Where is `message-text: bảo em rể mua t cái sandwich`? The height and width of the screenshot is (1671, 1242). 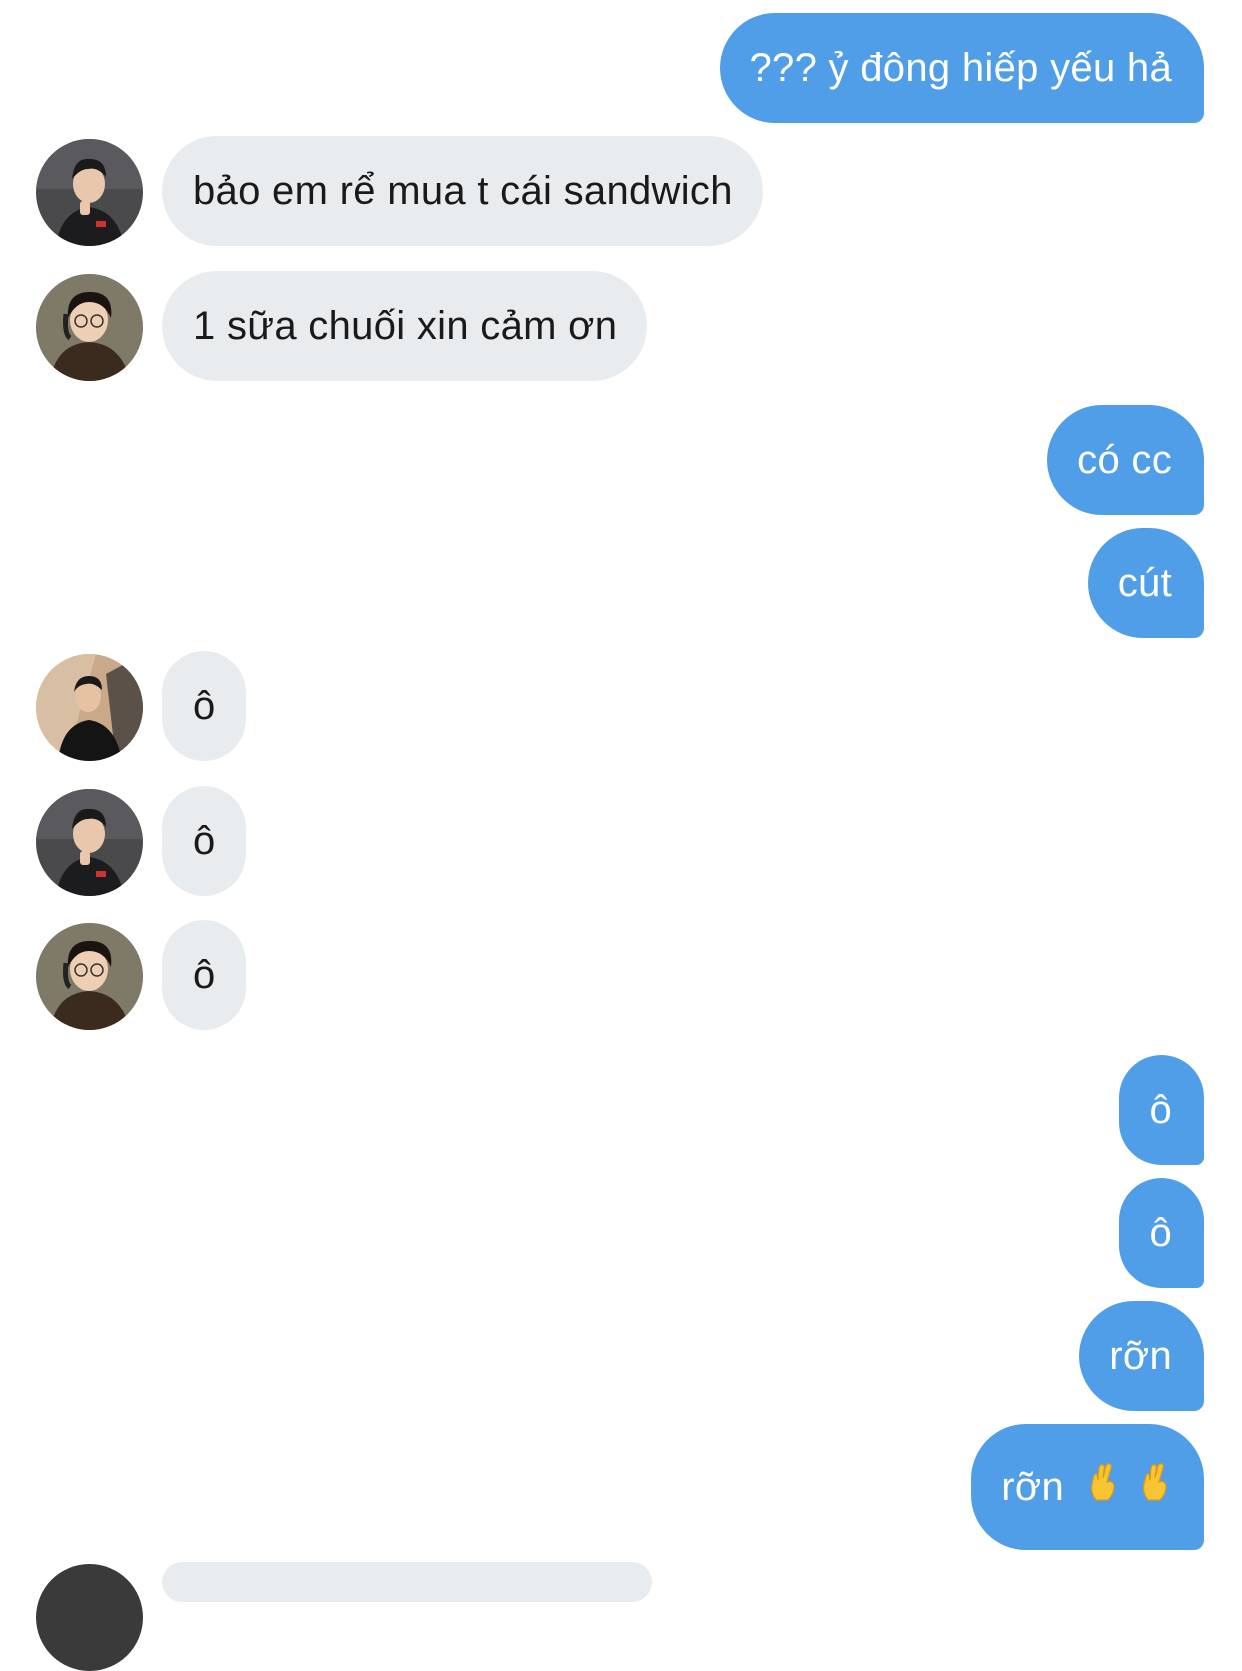
message-text: bảo em rể mua t cái sandwich is located at coordinates (463, 190).